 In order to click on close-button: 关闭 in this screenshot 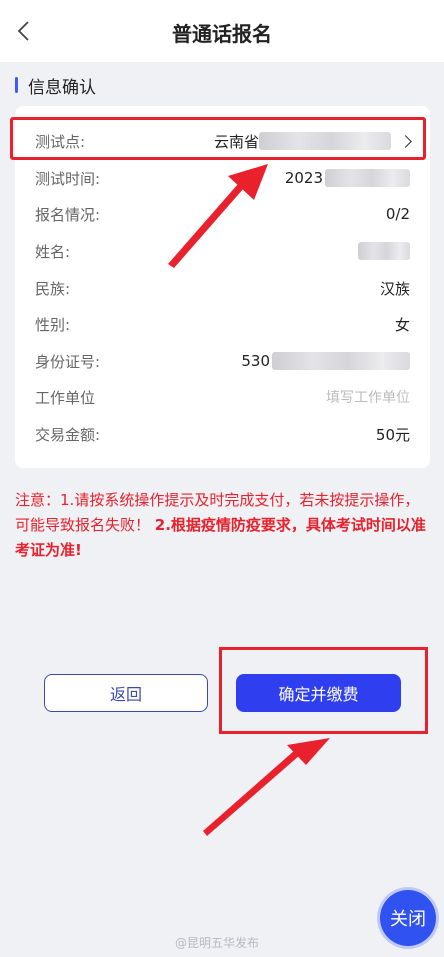, I will do `click(408, 918)`.